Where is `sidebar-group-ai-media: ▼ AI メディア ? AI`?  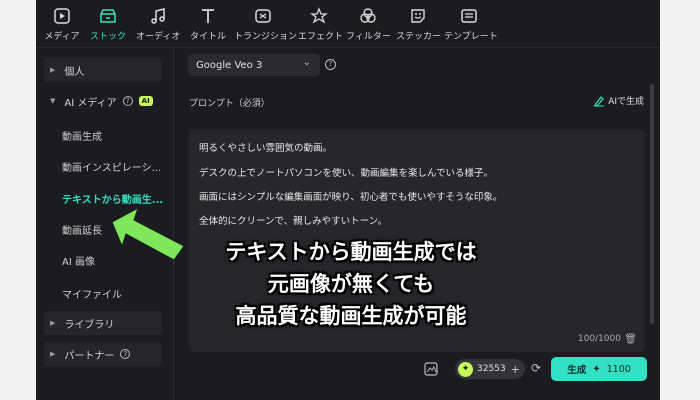 sidebar-group-ai-media: ▼ AI メディア ? AI is located at coordinates (103, 101).